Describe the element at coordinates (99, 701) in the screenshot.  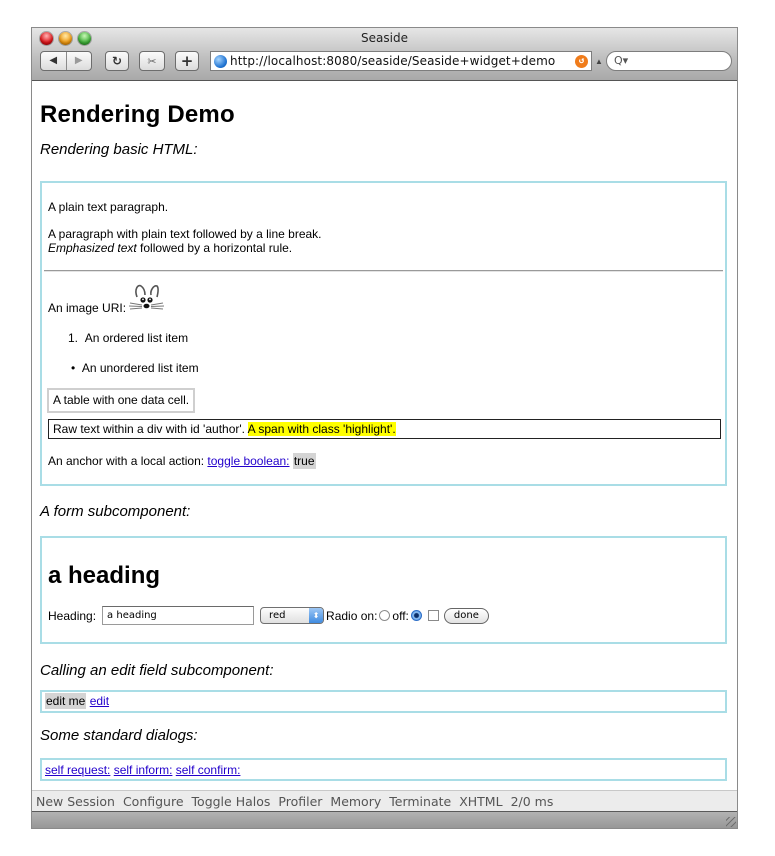
I see `edit-link: edit` at that location.